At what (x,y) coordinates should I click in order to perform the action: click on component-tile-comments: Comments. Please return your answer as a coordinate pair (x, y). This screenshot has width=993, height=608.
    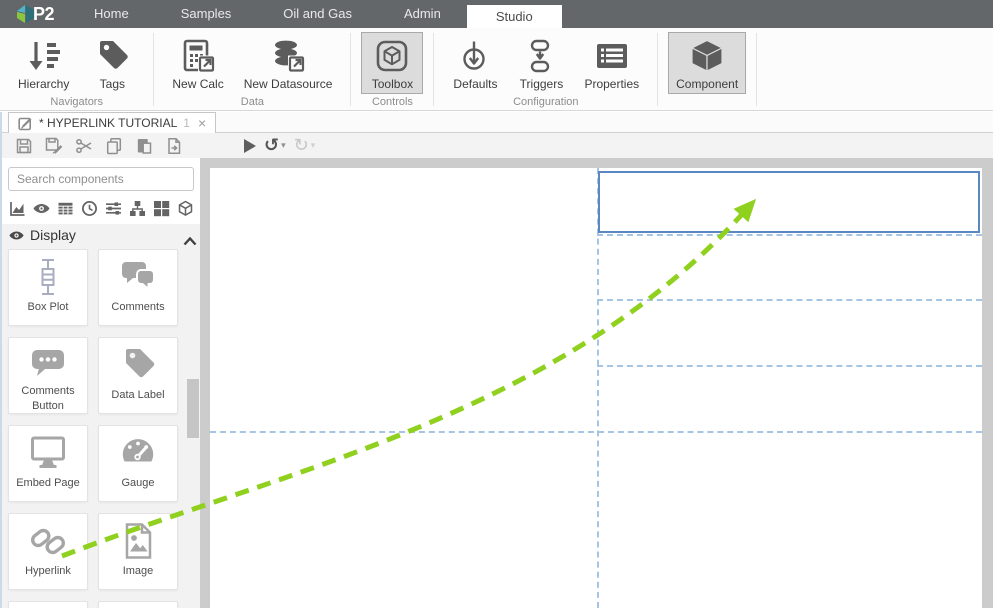
    Looking at the image, I should click on (138, 287).